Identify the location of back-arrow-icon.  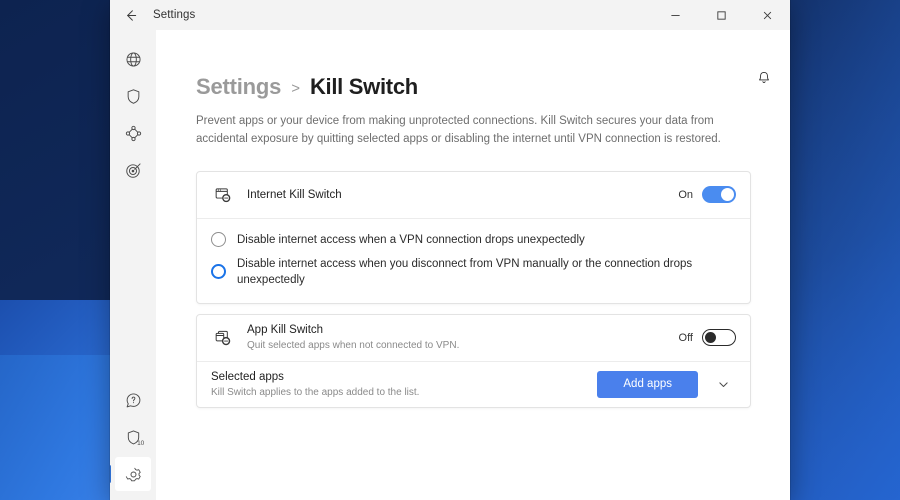
(130, 15).